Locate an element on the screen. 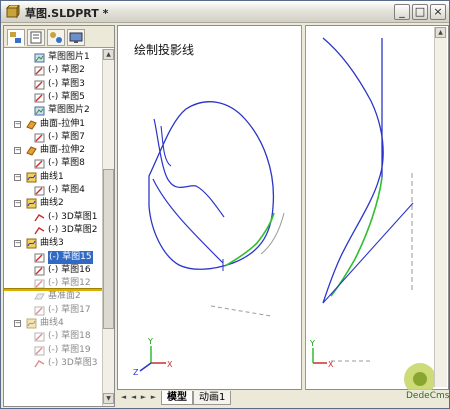  graphics-scrollbar: ▲ is located at coordinates (440, 207).